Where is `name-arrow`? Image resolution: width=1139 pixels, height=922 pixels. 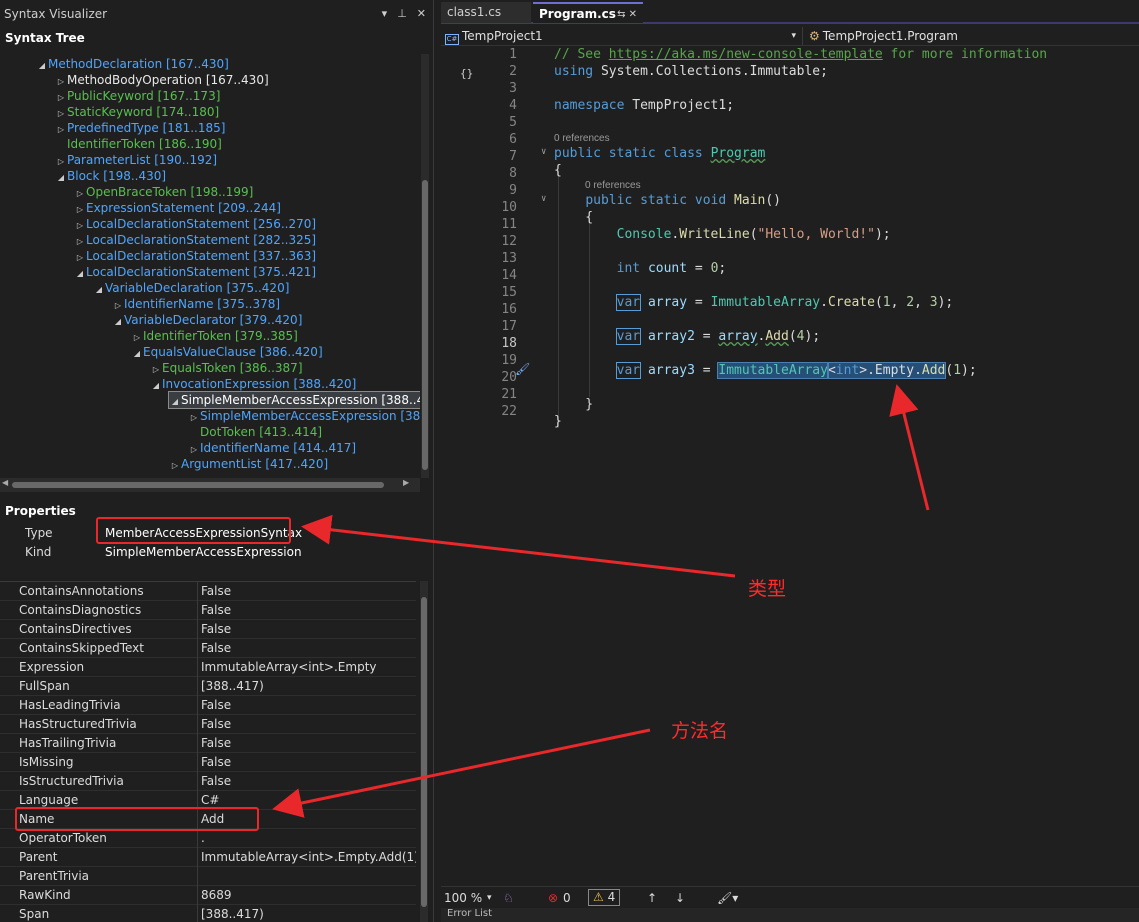 name-arrow is located at coordinates (461, 773).